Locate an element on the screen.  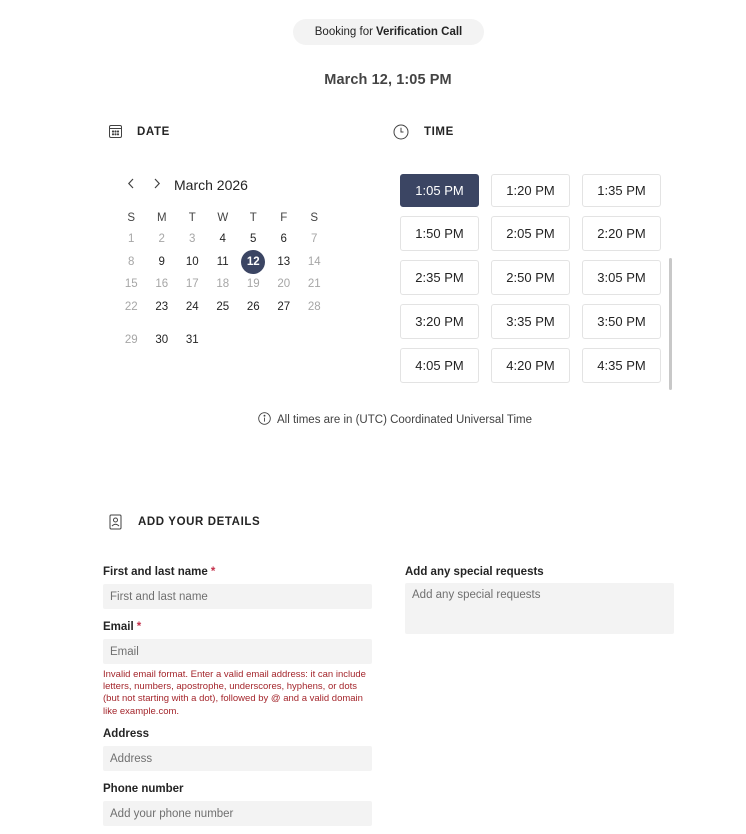
clock-icon is located at coordinates (401, 132).